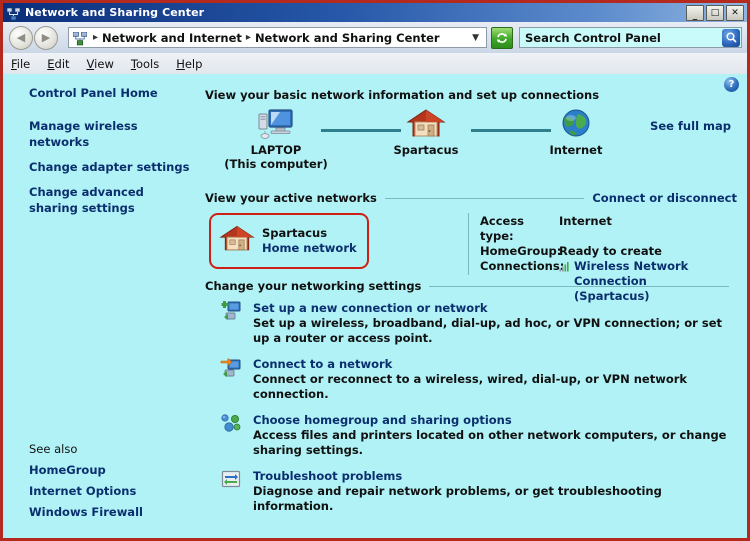 The width and height of the screenshot is (750, 541). I want to click on map-node-laptop: LAPTOP (This computer), so click(276, 139).